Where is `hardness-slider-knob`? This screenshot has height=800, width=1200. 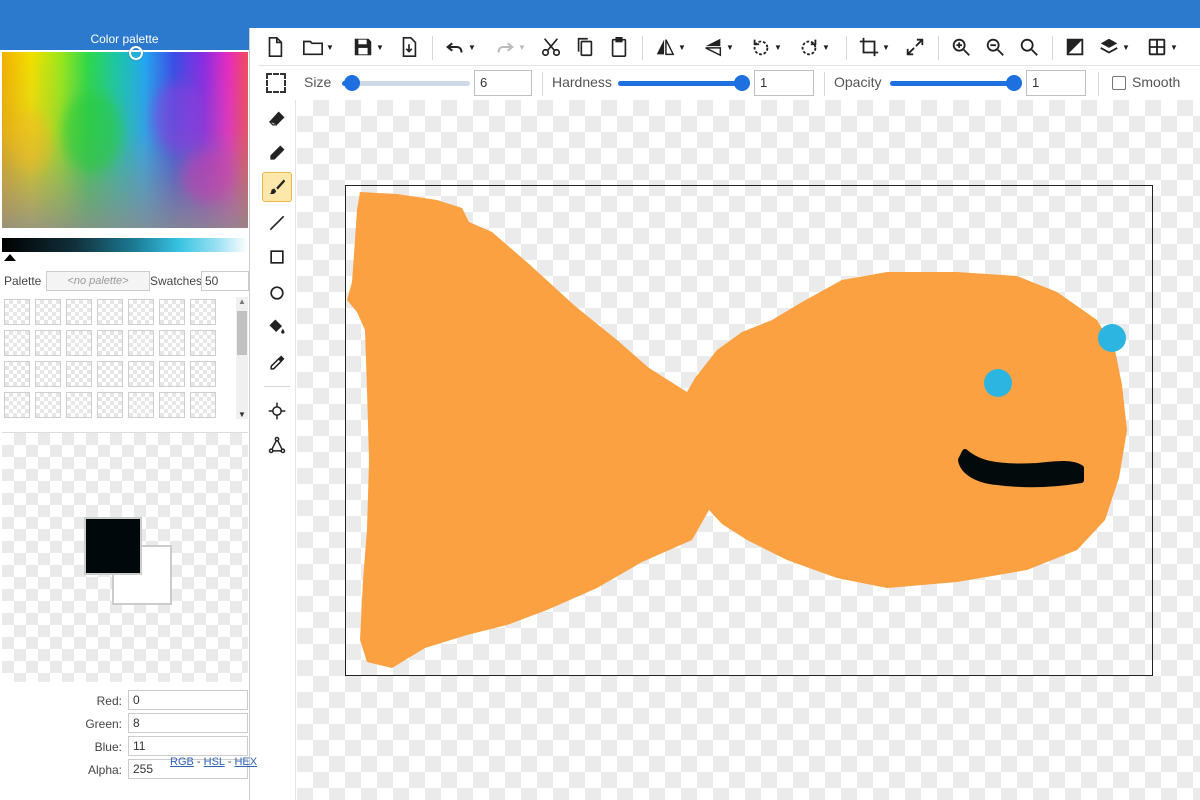 hardness-slider-knob is located at coordinates (742, 83).